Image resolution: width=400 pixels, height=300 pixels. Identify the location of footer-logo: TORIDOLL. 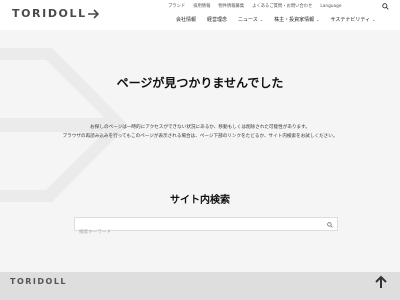
(38, 281).